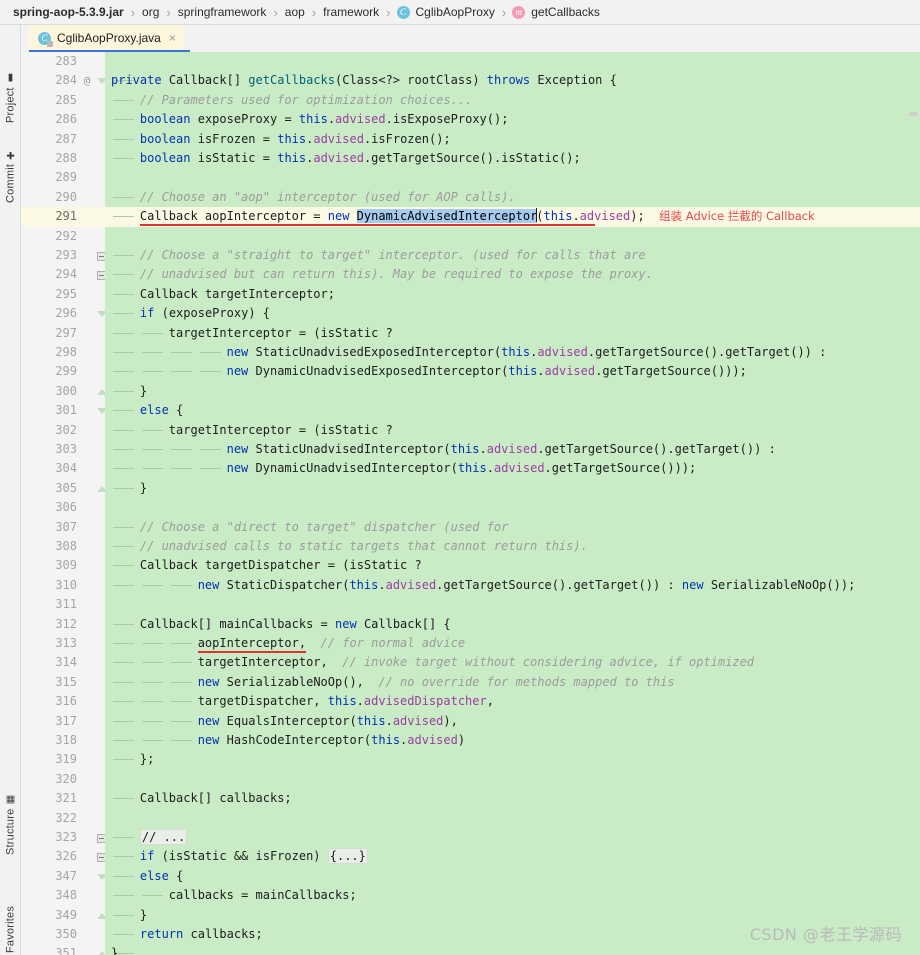 The image size is (920, 955). I want to click on gutter-row: 313, so click(63, 643).